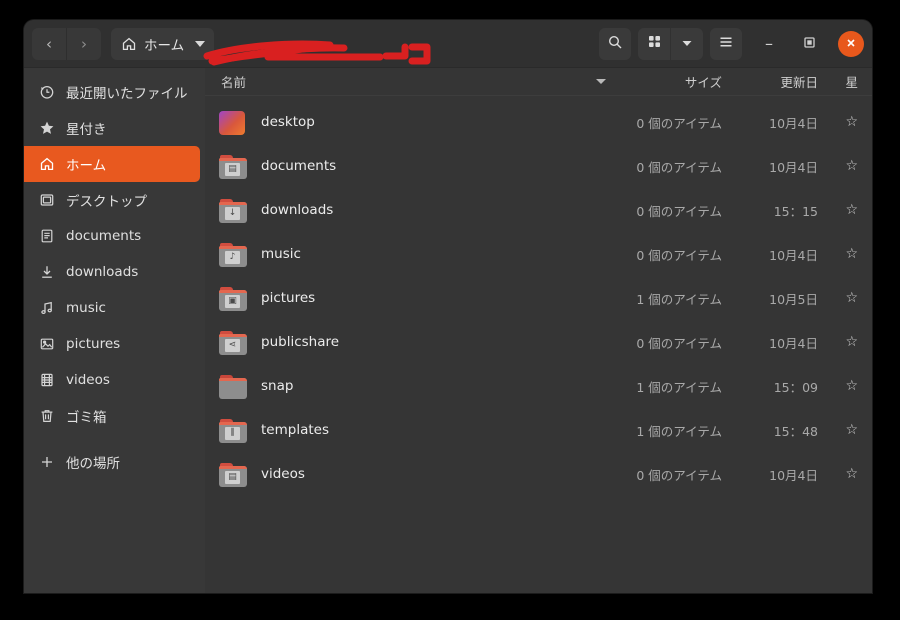 This screenshot has height=620, width=900. Describe the element at coordinates (127, 94) in the screenshot. I see `sidebar-item-label: 最近開いたファイル` at that location.